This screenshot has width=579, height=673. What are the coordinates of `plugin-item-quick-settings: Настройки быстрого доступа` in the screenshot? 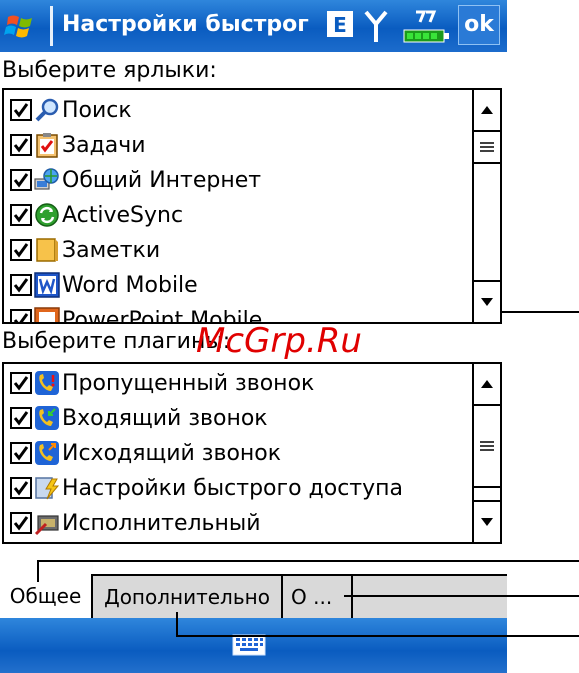 It's located at (206, 488).